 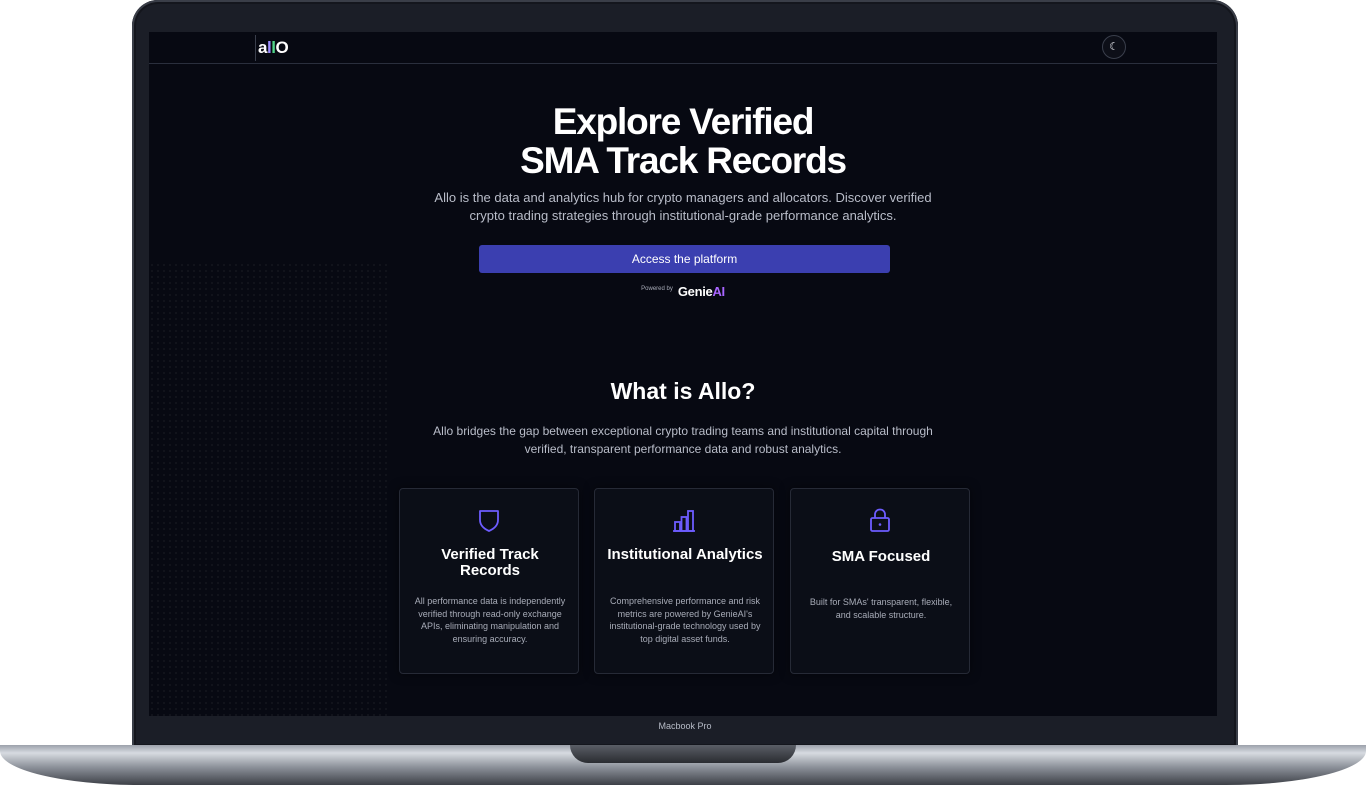 I want to click on top-nav: allO ☾, so click(x=683, y=48).